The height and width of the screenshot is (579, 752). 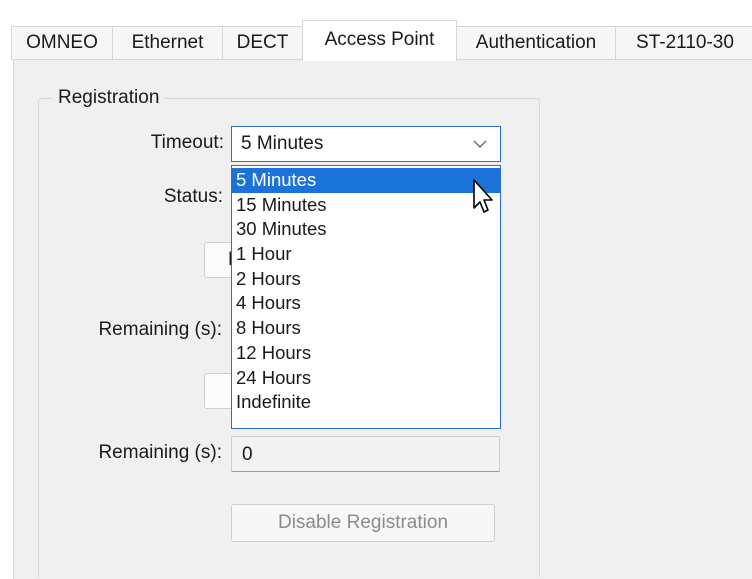 What do you see at coordinates (167, 43) in the screenshot?
I see `tab-ethernet: Ethernet` at bounding box center [167, 43].